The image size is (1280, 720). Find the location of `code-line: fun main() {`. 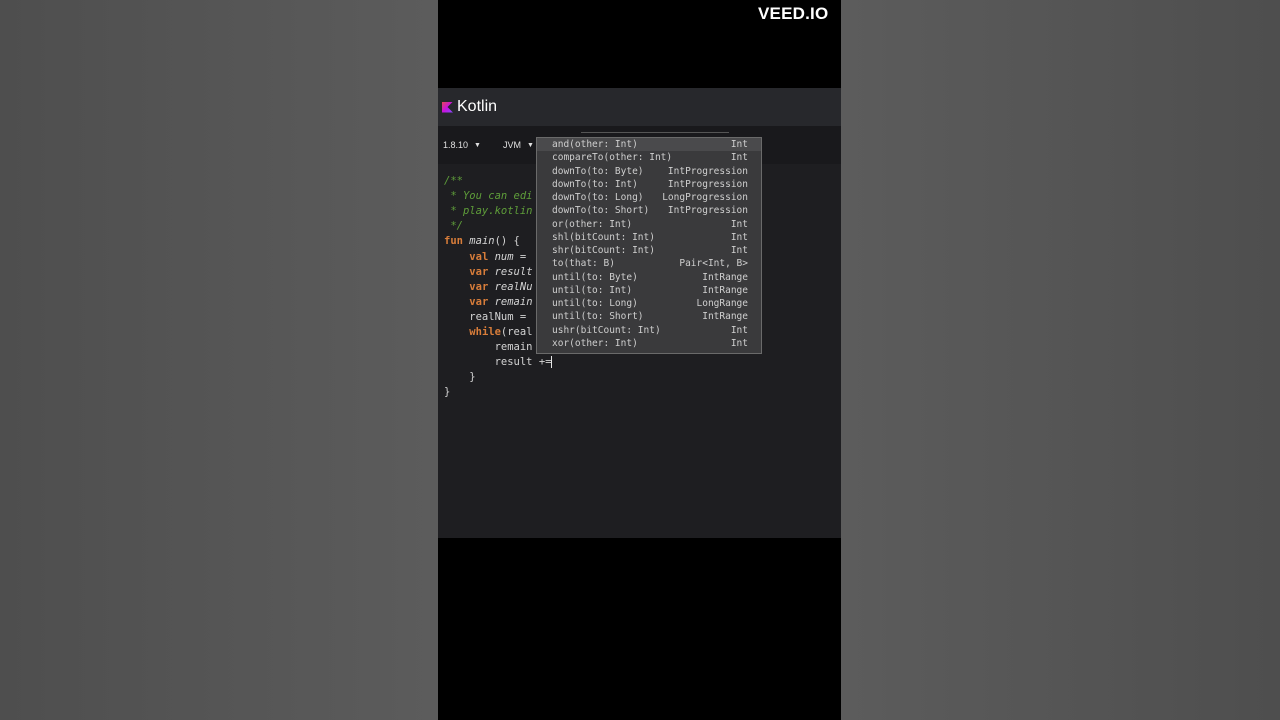

code-line: fun main() { is located at coordinates (482, 241).